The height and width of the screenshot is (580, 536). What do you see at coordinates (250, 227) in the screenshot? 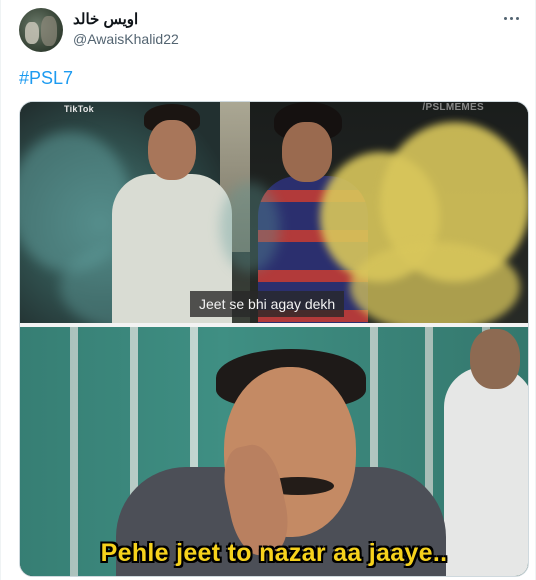
I see `teal-smoke` at bounding box center [250, 227].